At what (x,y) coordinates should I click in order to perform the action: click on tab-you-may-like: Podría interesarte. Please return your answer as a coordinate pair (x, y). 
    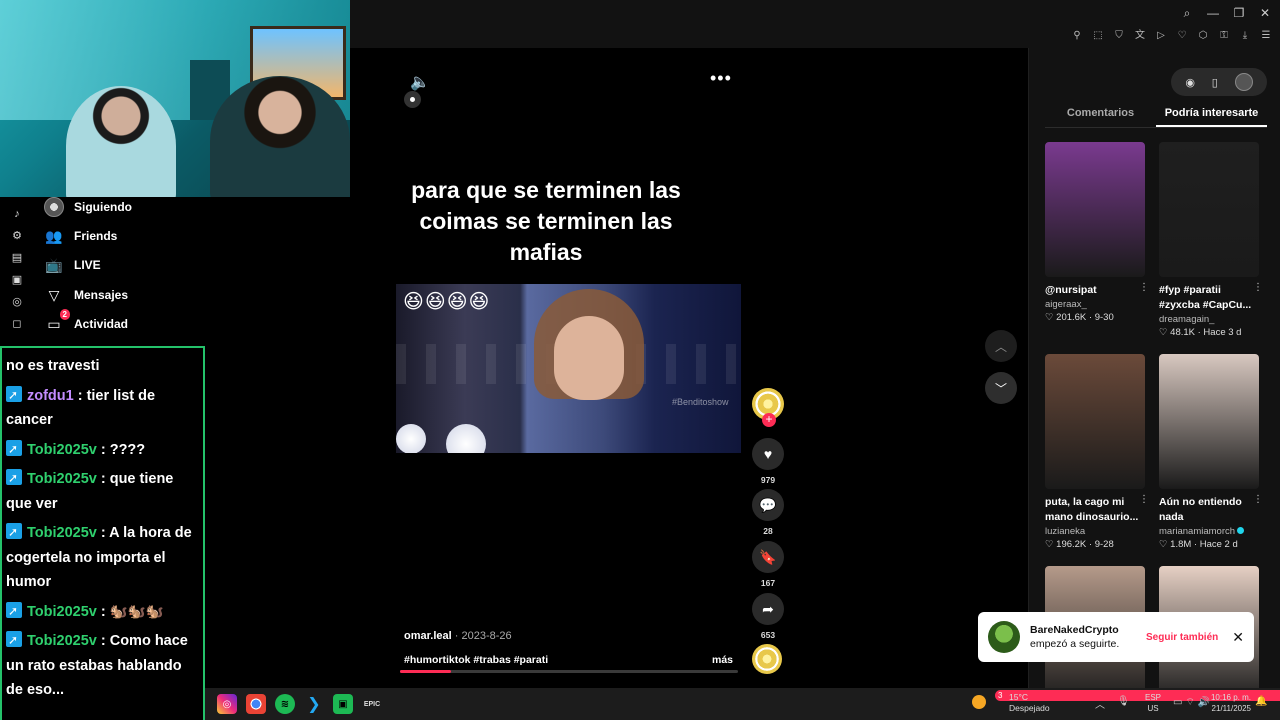
    Looking at the image, I should click on (1211, 116).